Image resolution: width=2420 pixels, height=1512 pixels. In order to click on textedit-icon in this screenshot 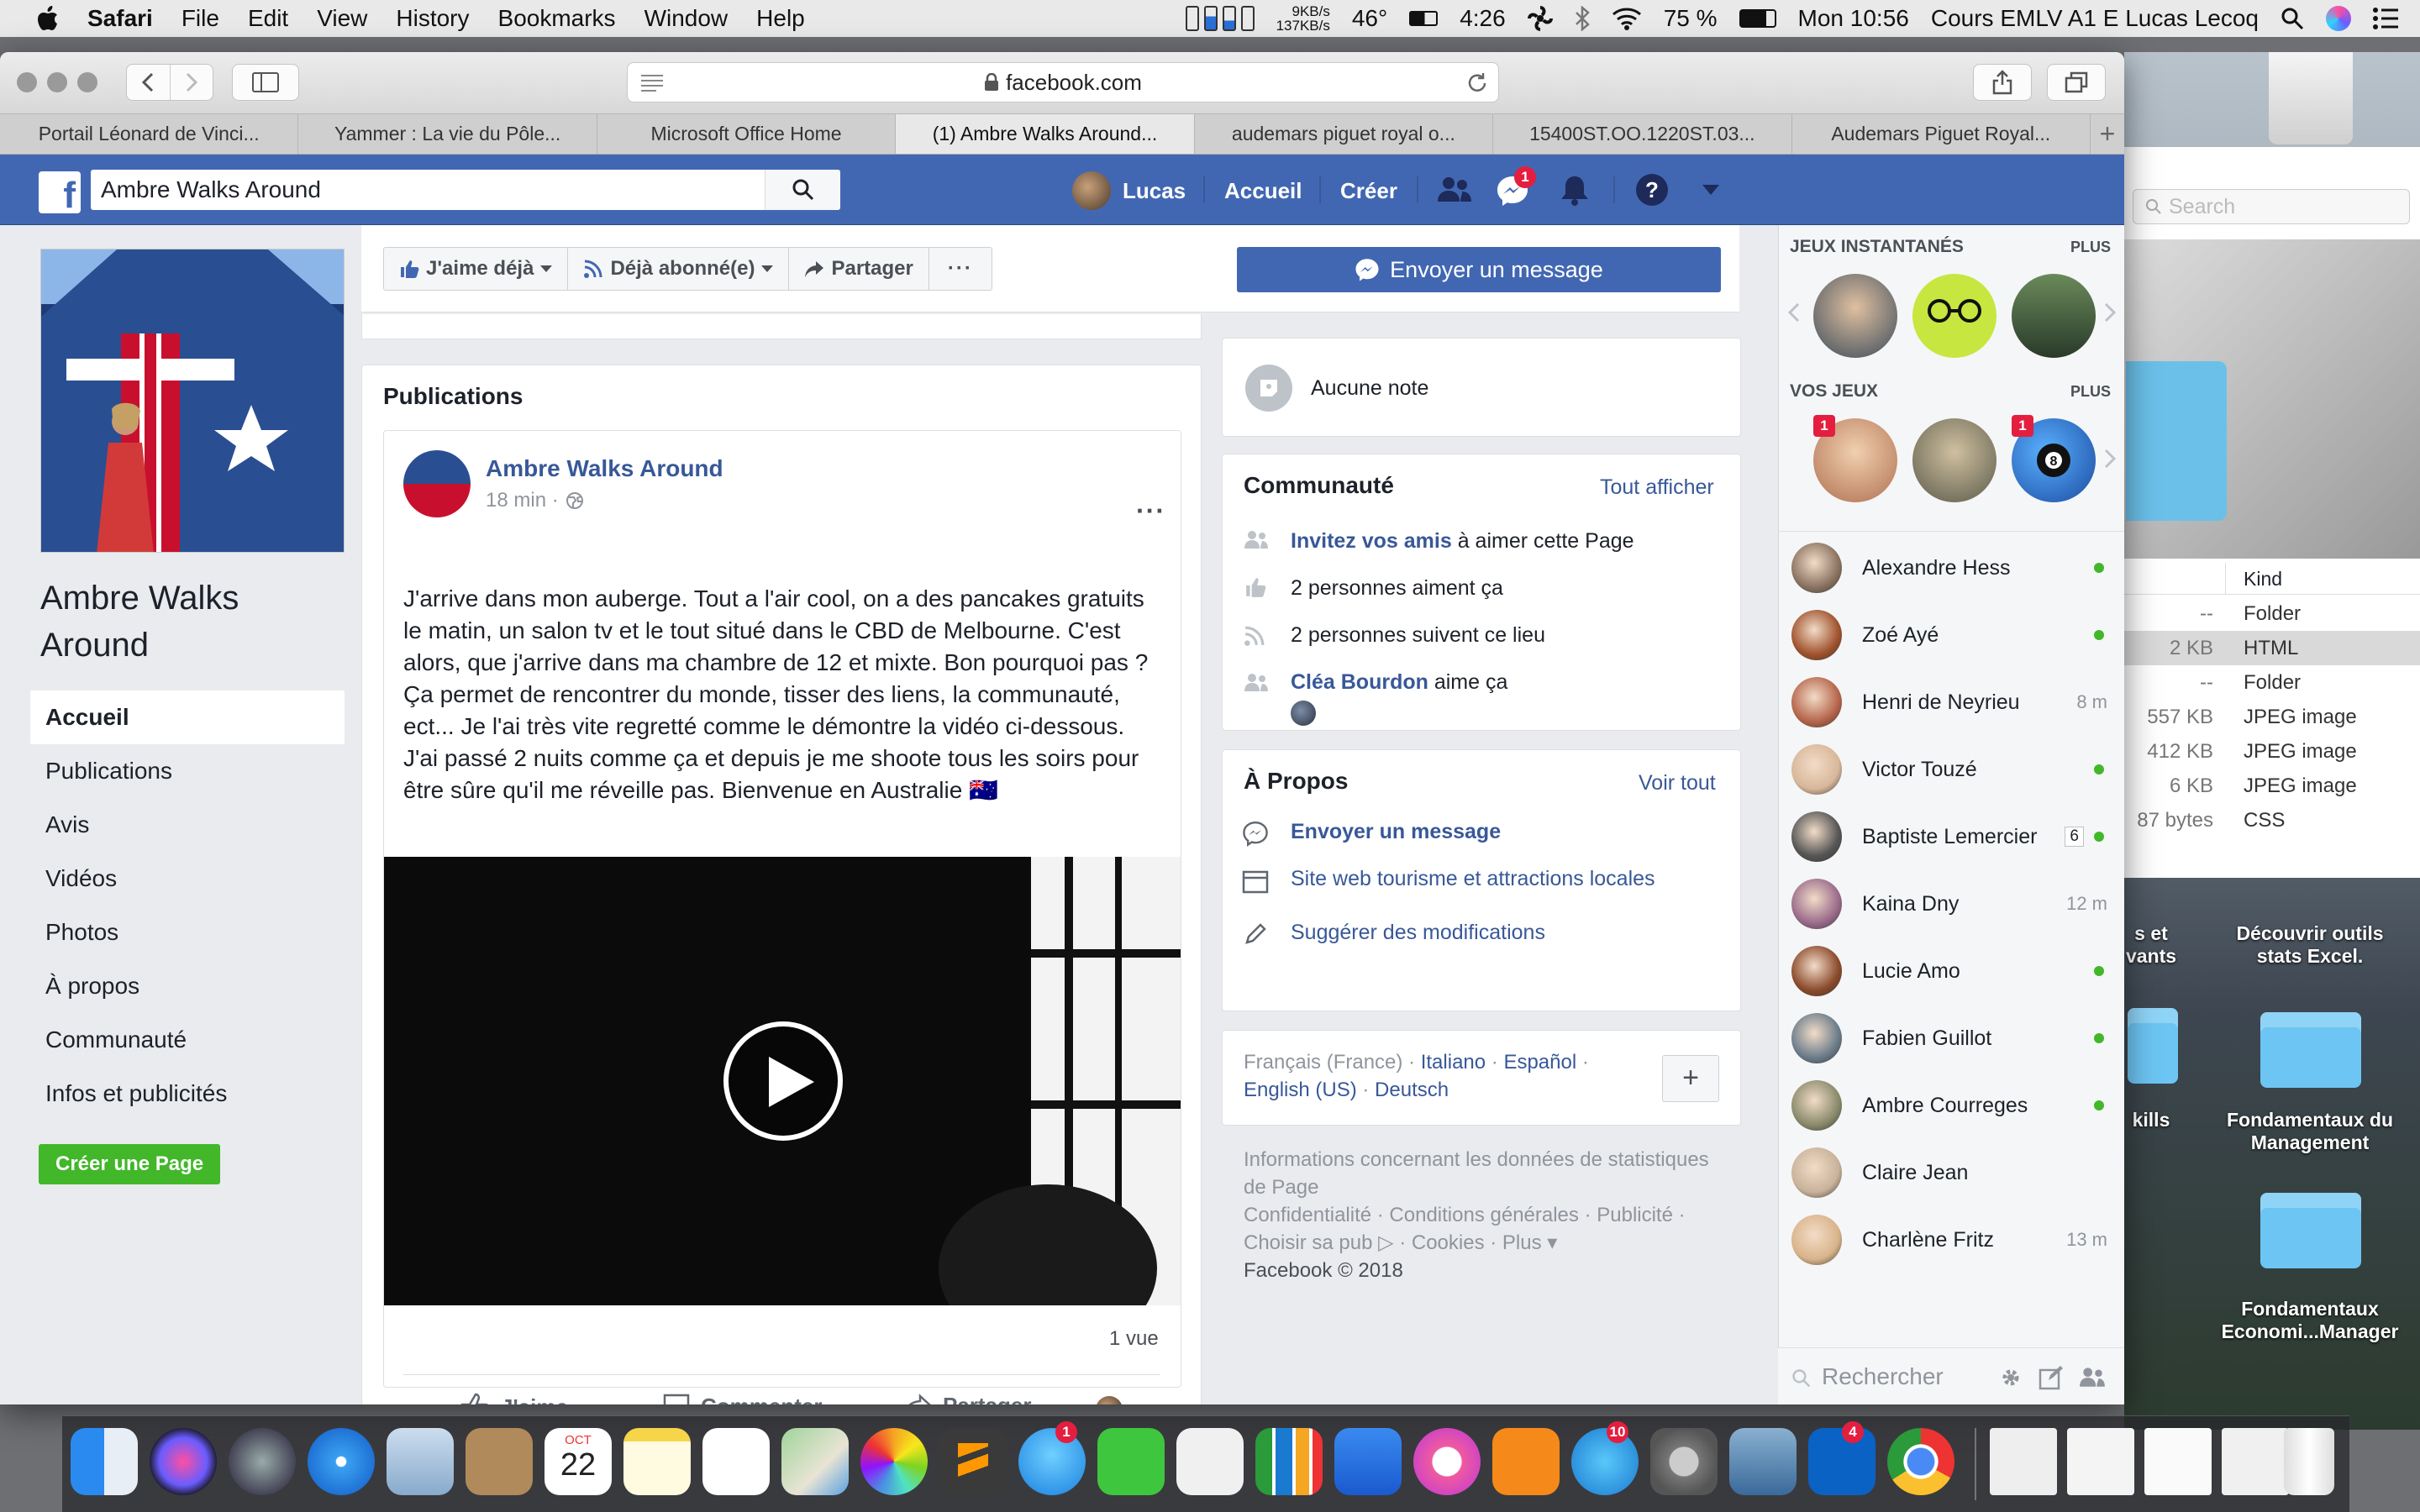, I will do `click(1210, 1461)`.